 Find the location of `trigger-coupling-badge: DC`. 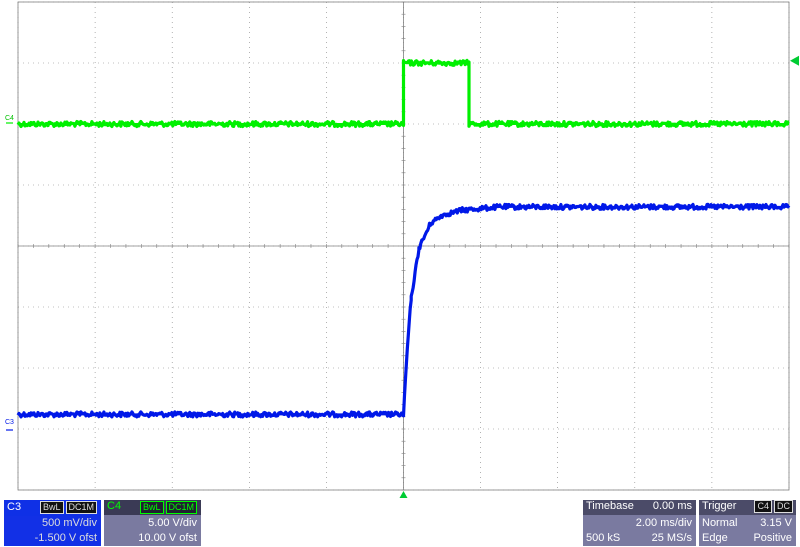

trigger-coupling-badge: DC is located at coordinates (783, 506).